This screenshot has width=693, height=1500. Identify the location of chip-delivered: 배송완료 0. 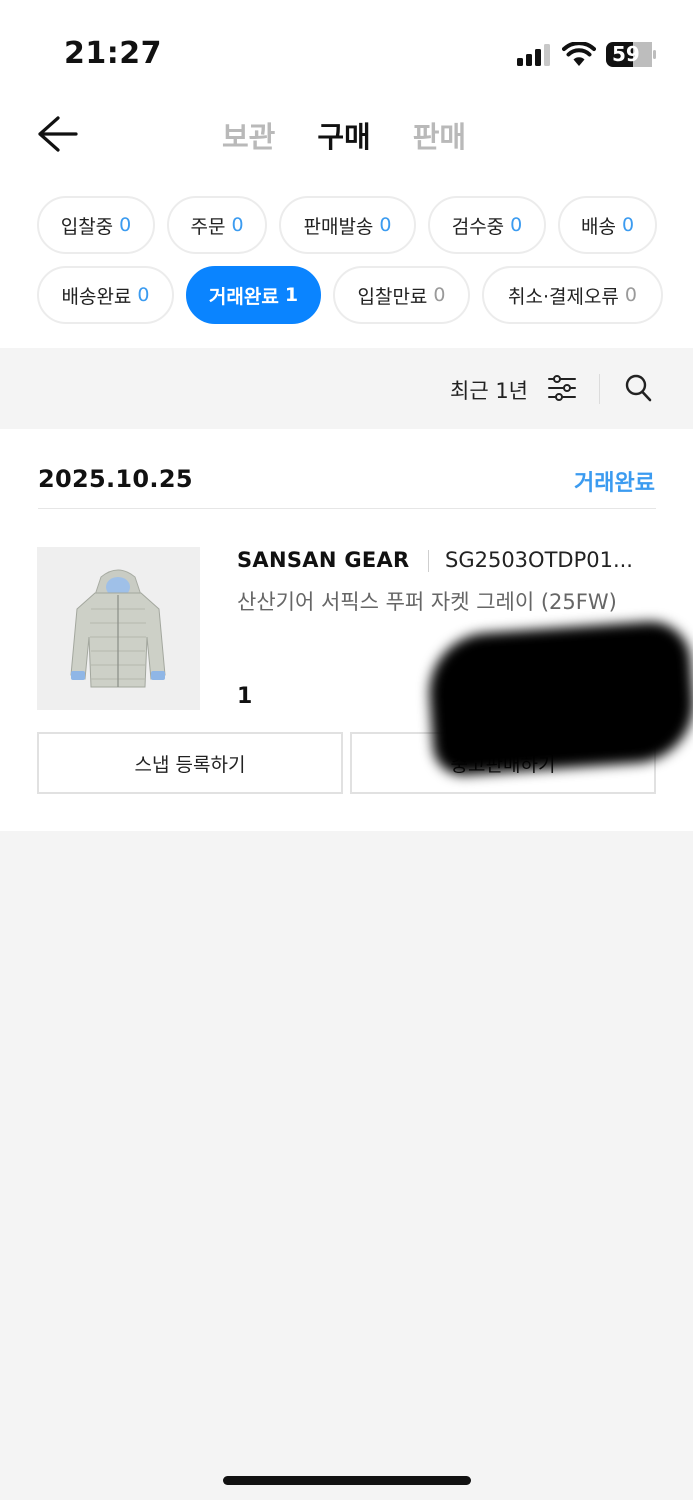
(105, 295).